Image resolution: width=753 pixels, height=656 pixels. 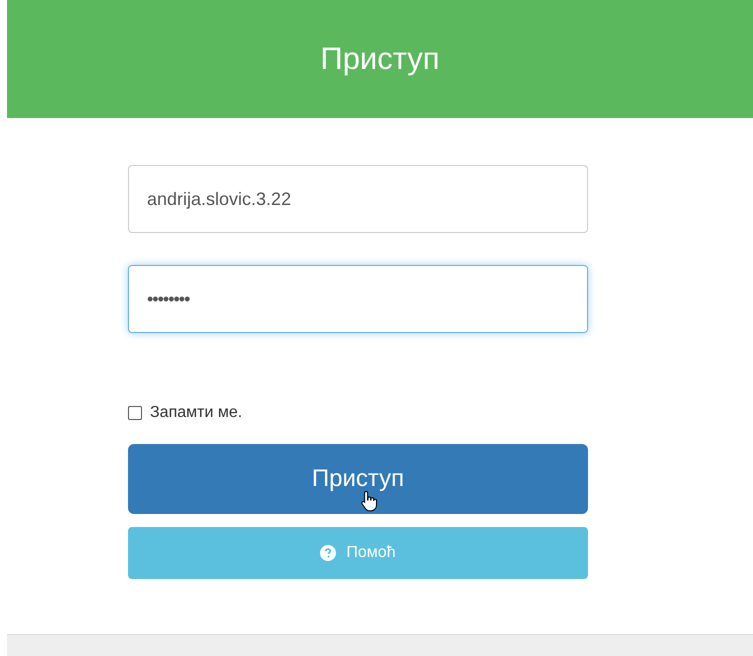 What do you see at coordinates (370, 501) in the screenshot?
I see `hand-cursor-icon` at bounding box center [370, 501].